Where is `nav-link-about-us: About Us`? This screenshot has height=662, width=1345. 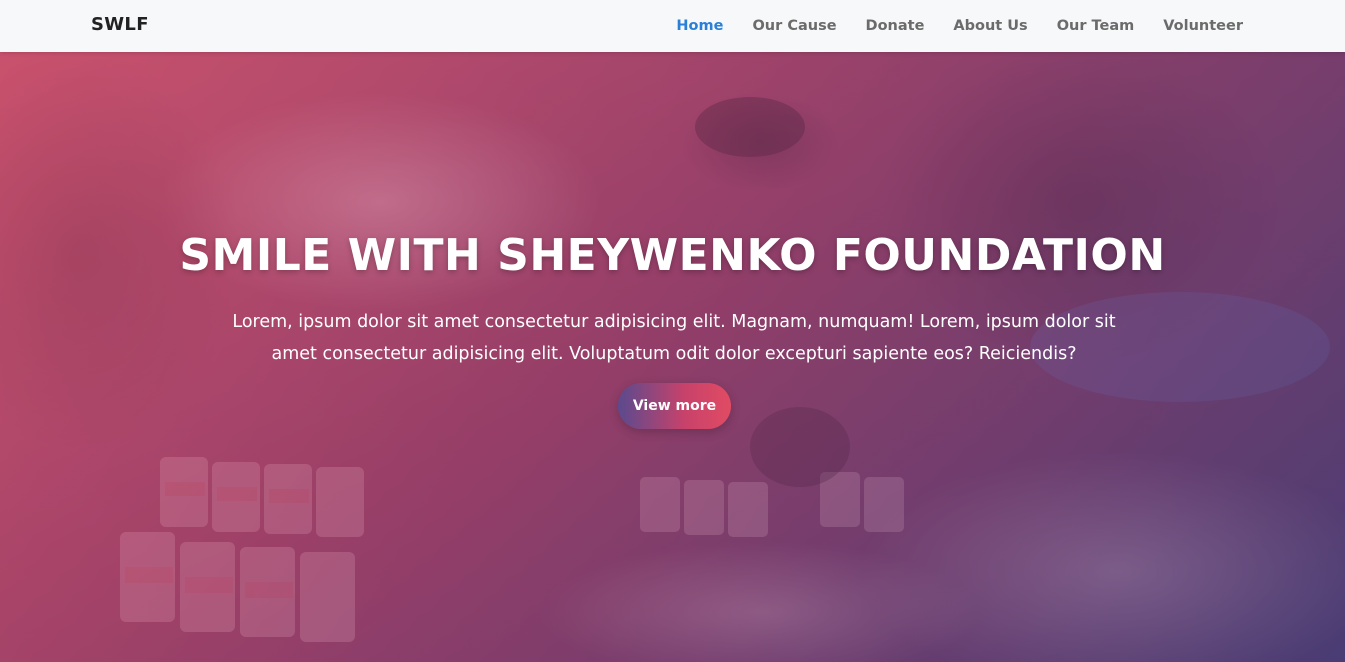
nav-link-about-us: About Us is located at coordinates (990, 26).